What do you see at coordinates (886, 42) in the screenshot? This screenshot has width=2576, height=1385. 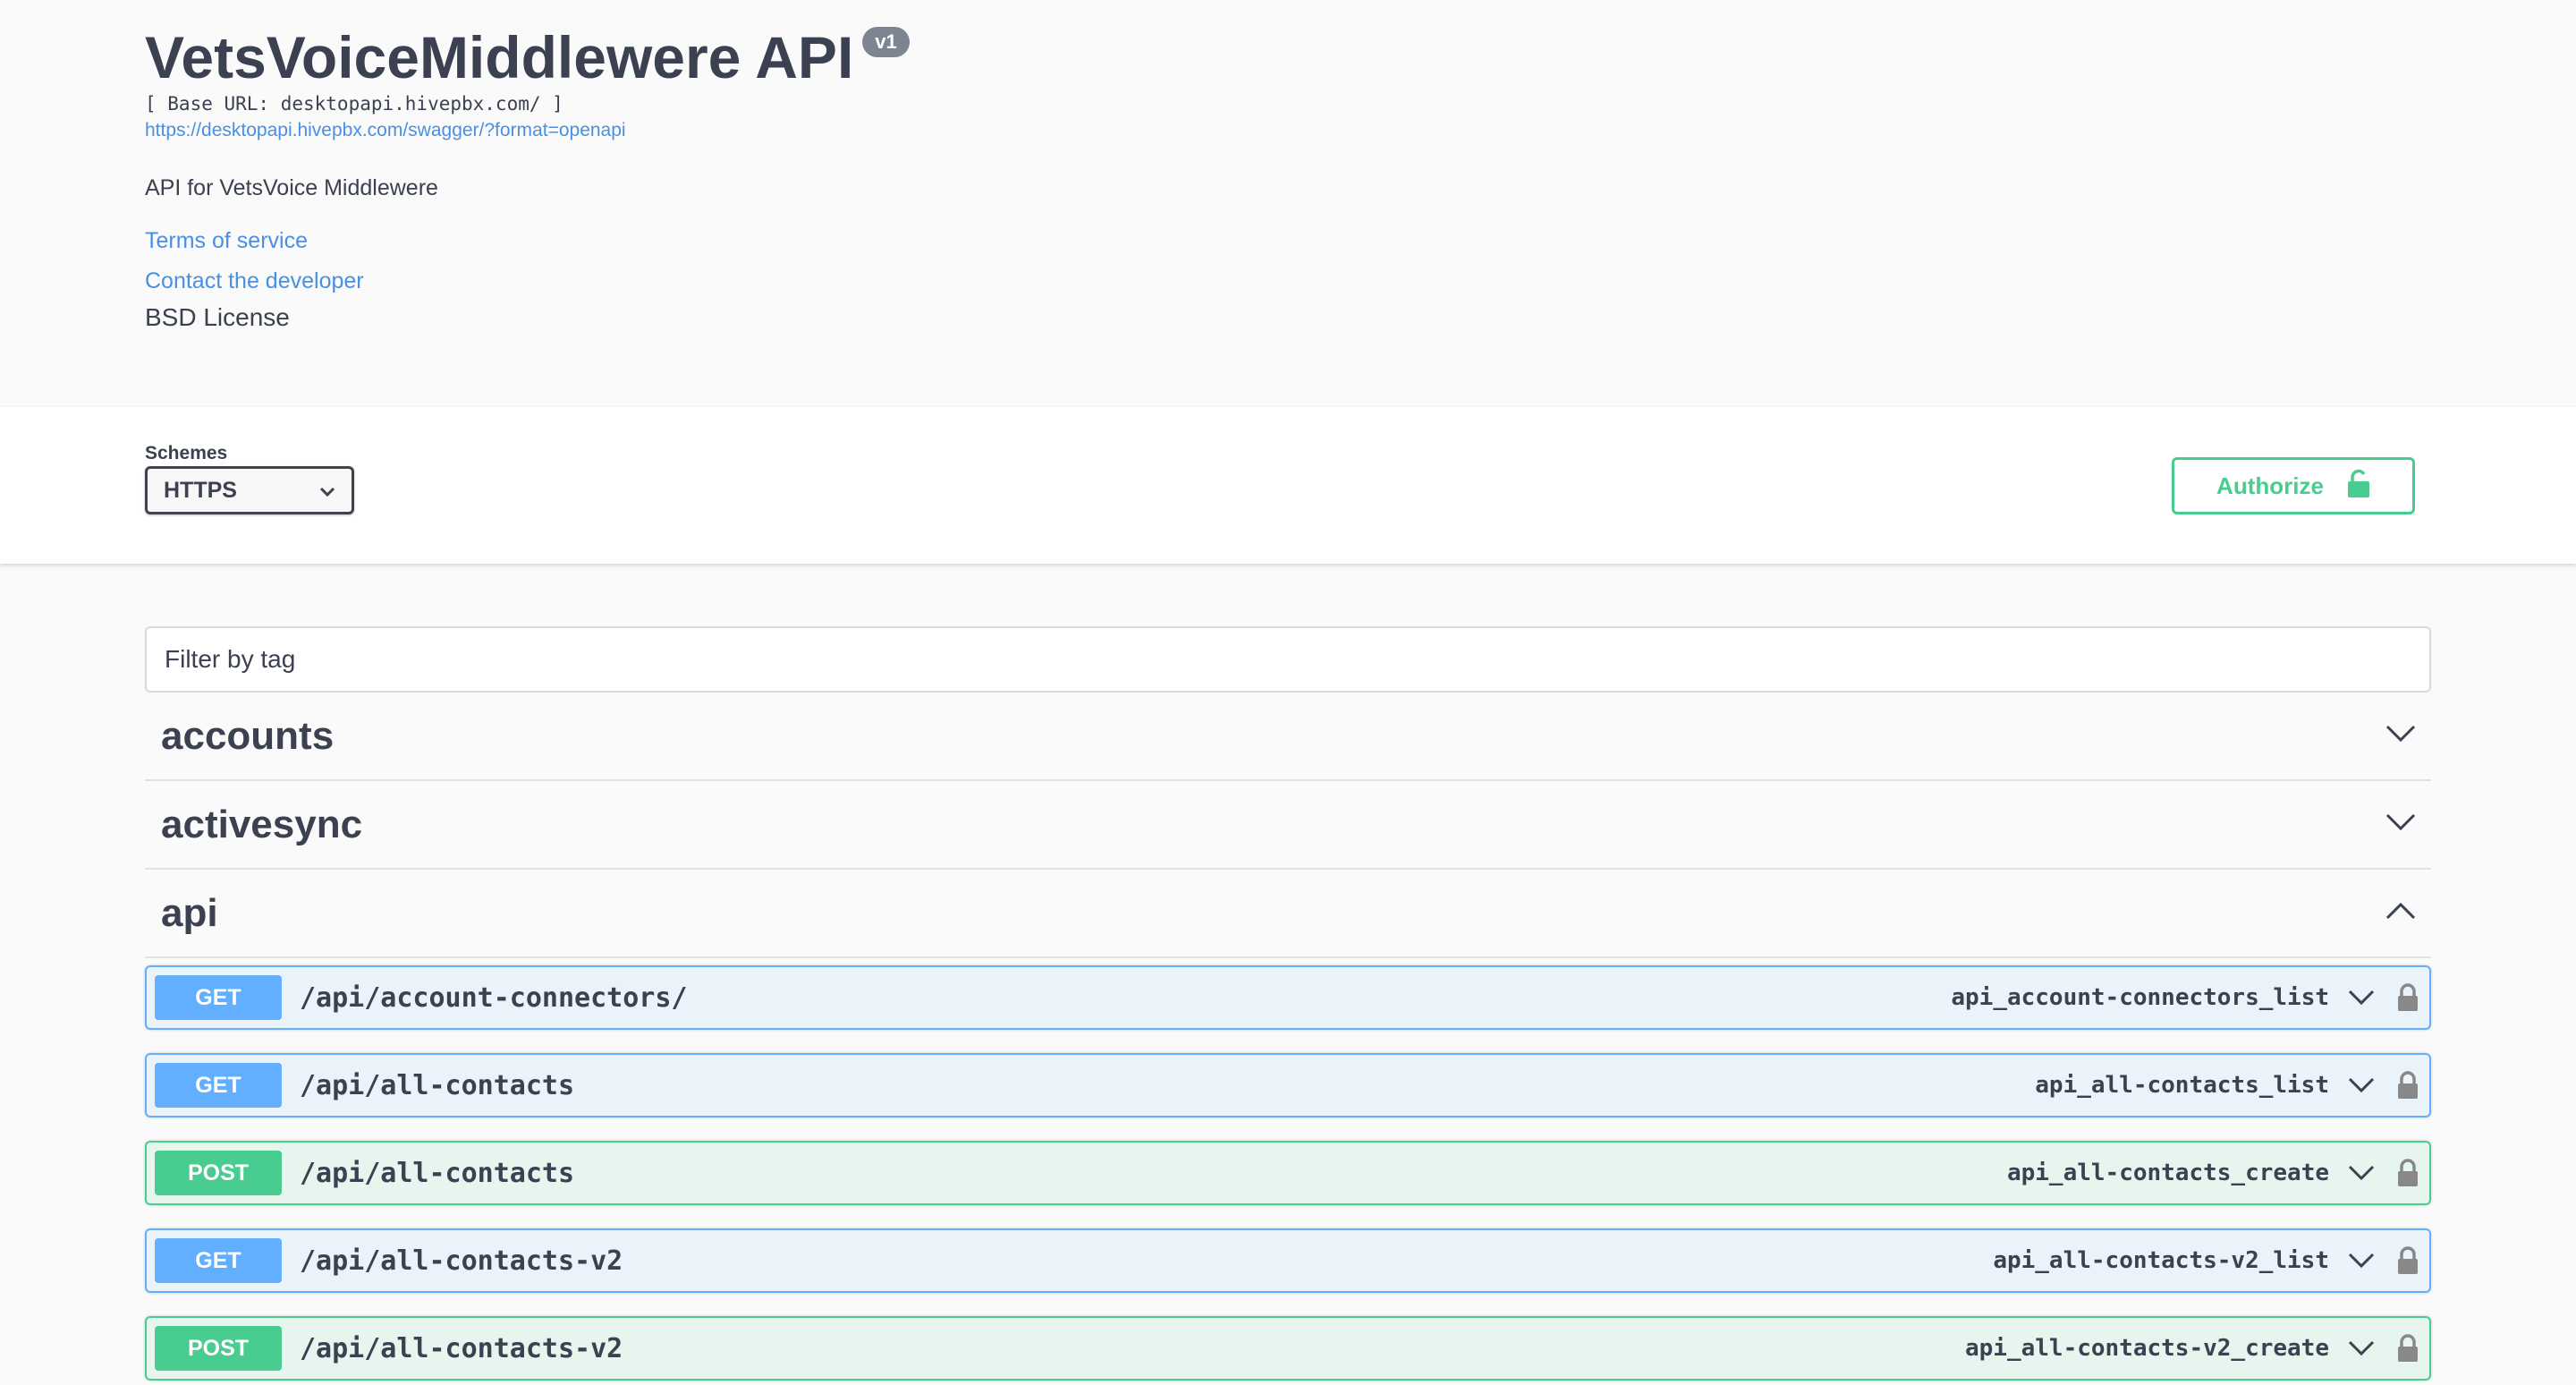 I see `version-badge: v1` at bounding box center [886, 42].